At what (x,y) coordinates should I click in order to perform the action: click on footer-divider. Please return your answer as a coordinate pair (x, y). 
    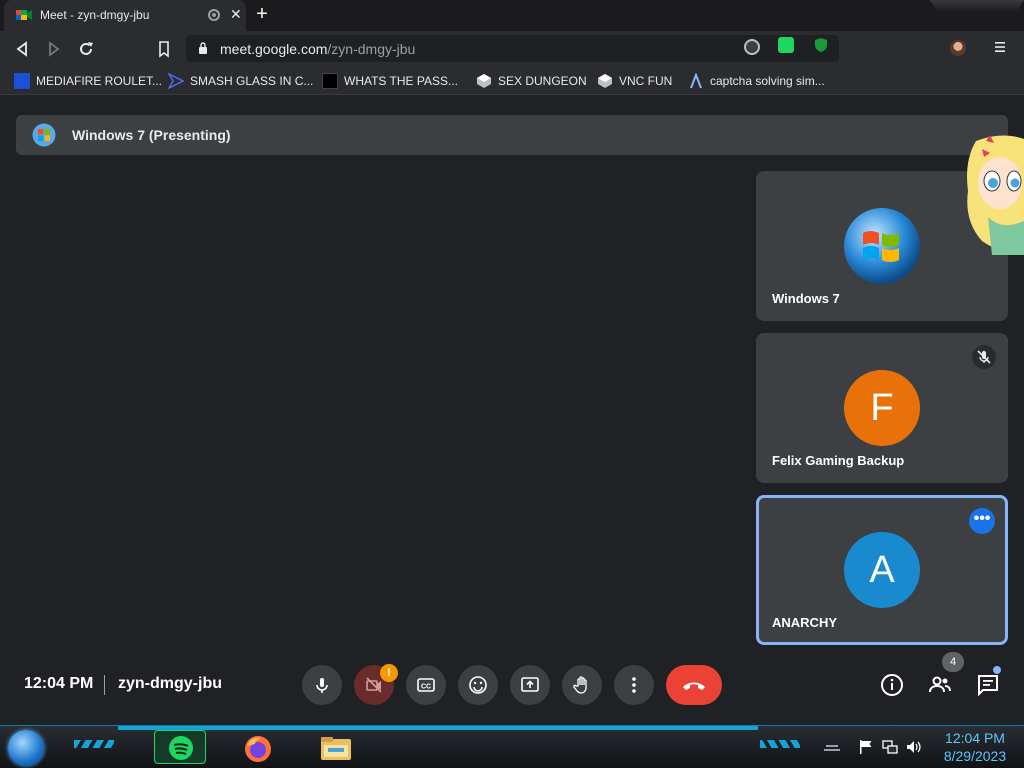
    Looking at the image, I should click on (104, 685).